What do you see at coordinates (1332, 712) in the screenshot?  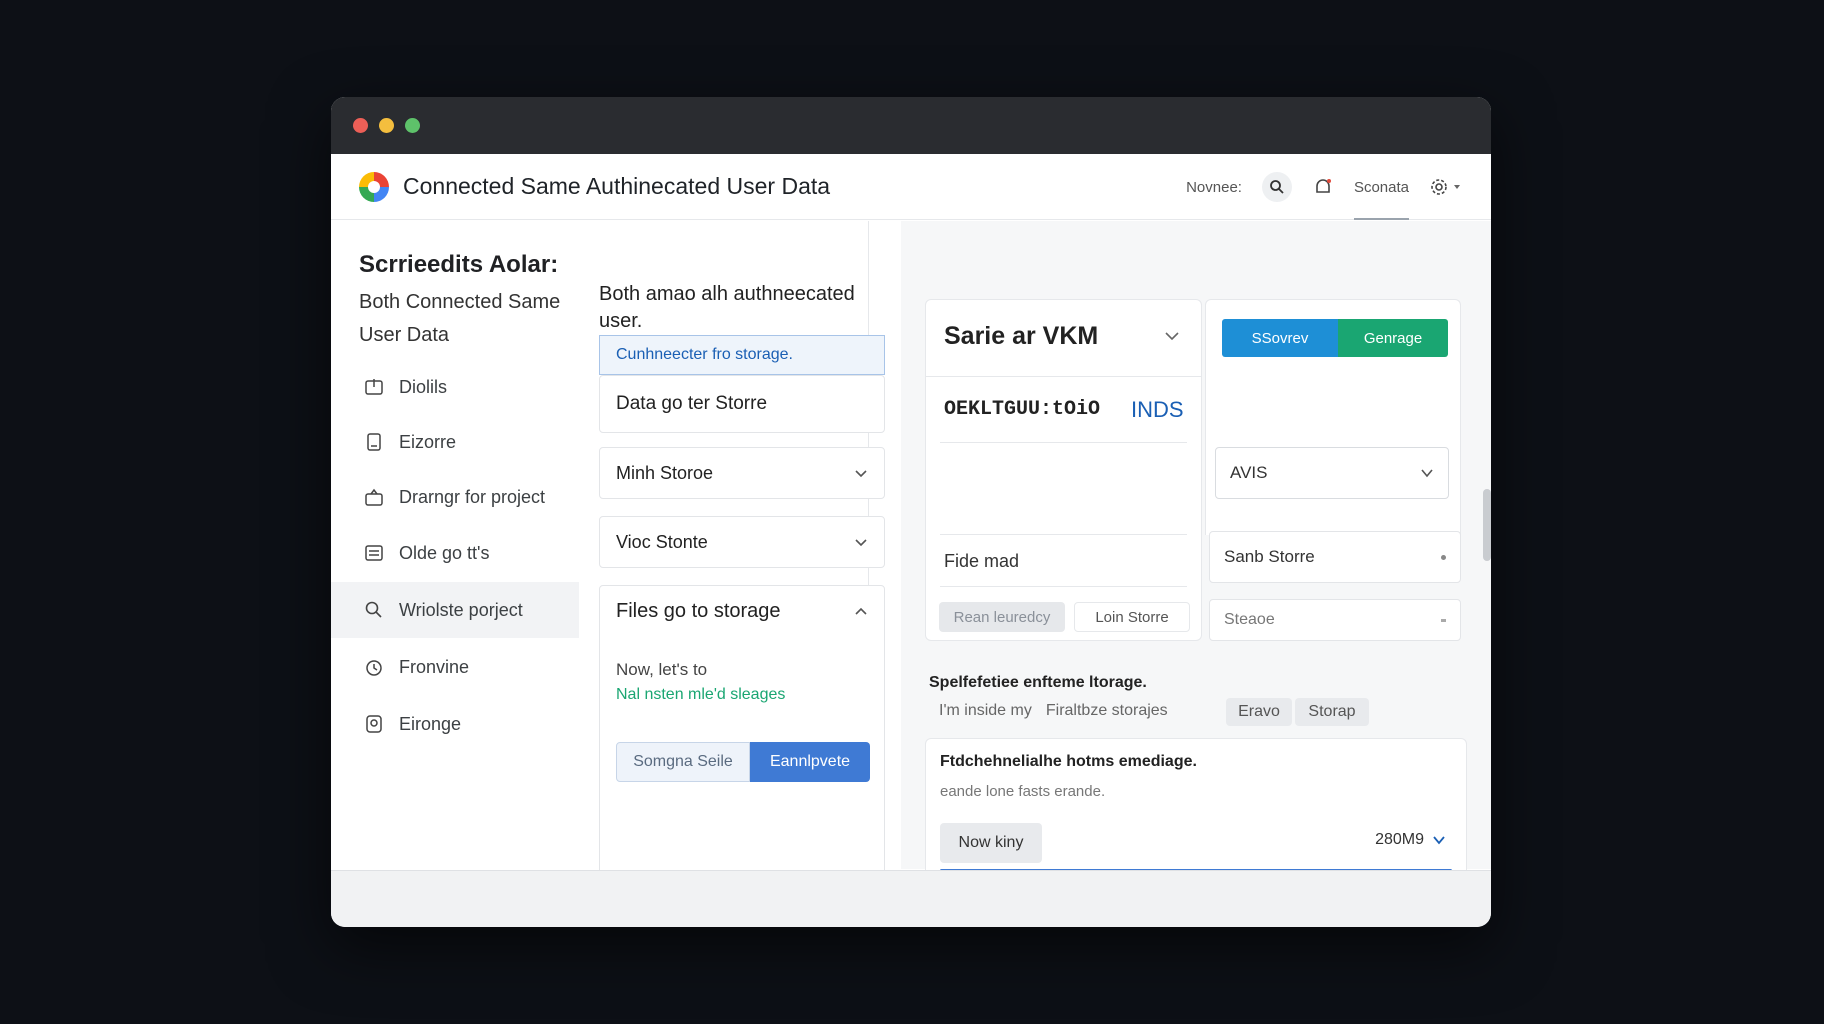 I see `chip-storap: Storap` at bounding box center [1332, 712].